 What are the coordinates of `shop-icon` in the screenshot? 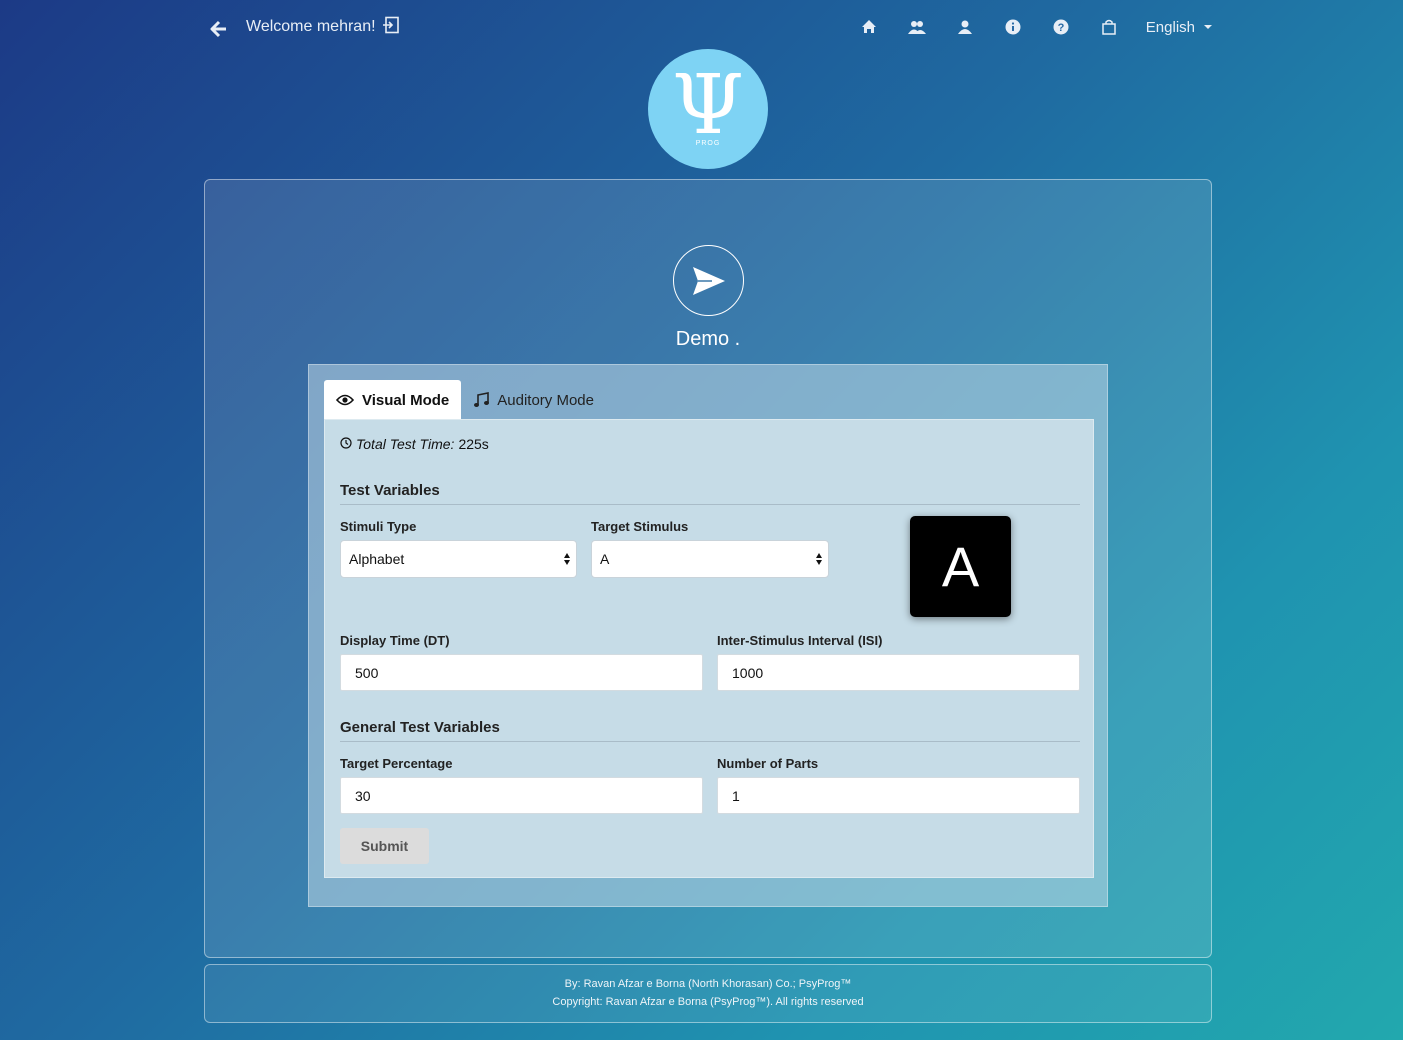 It's located at (1109, 27).